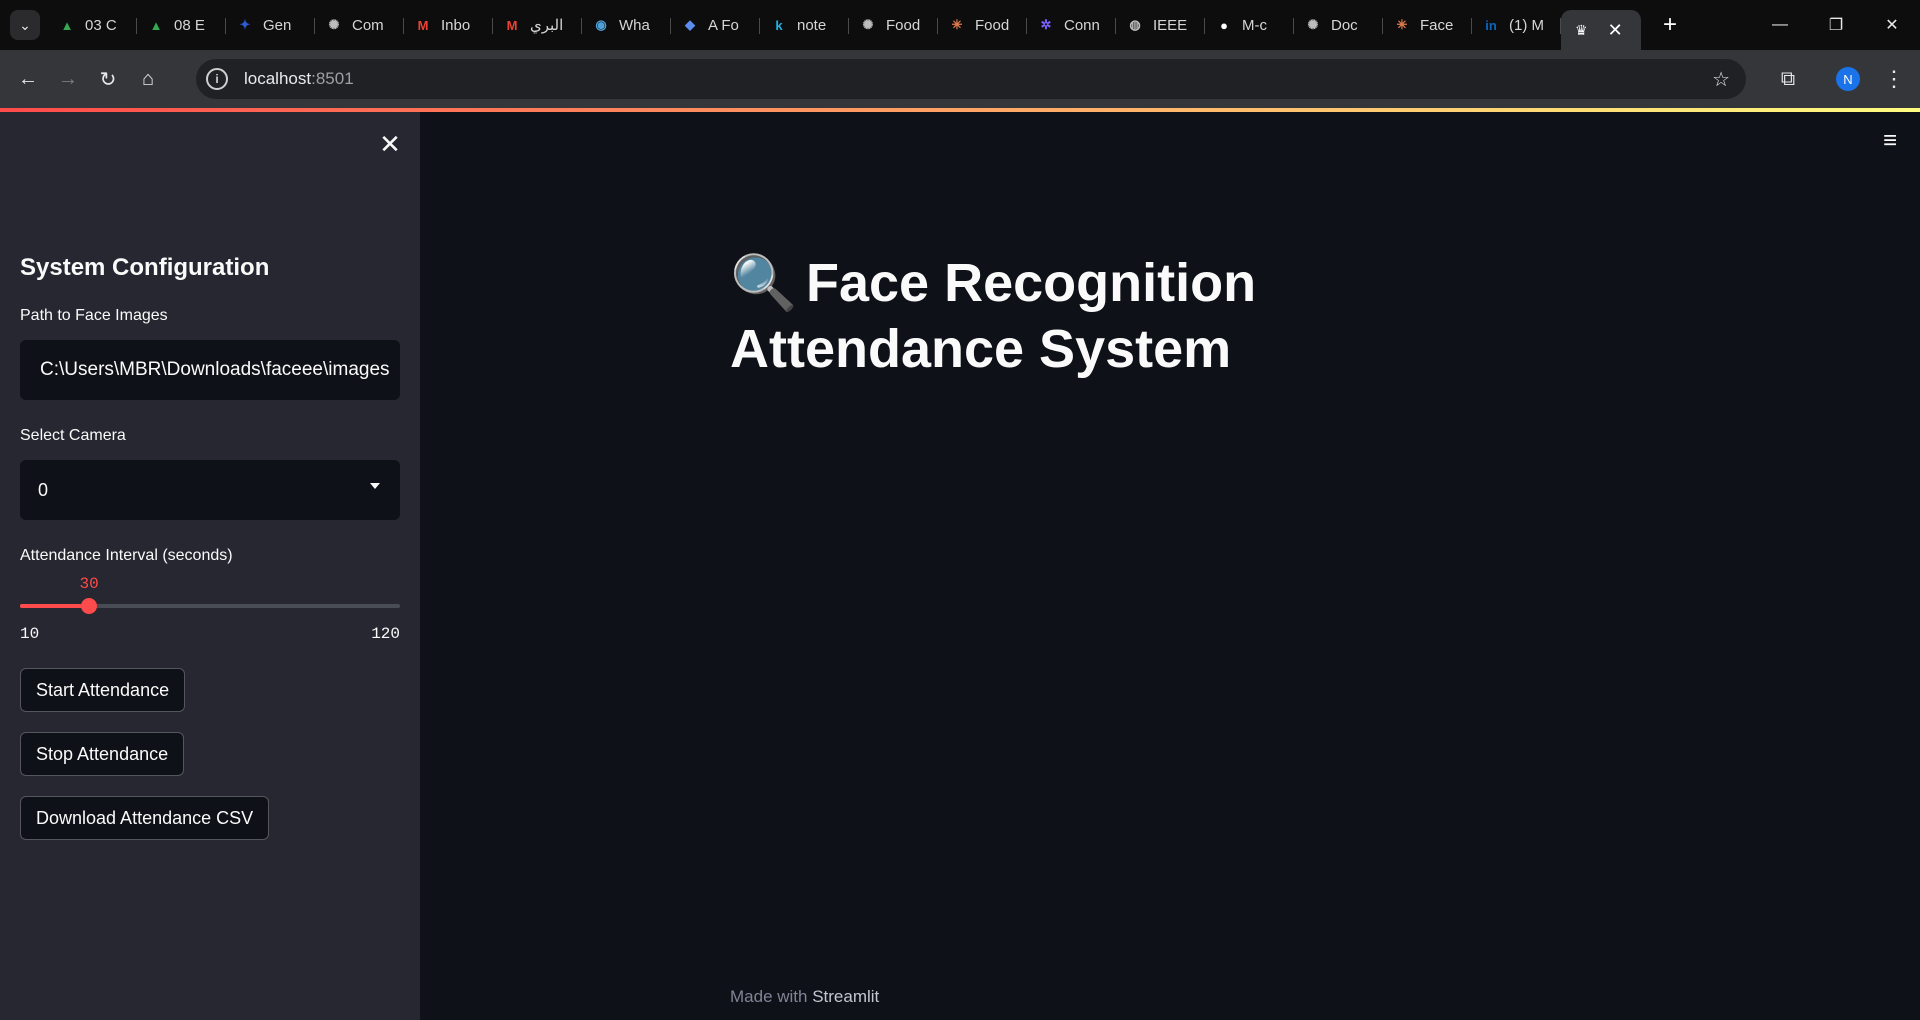 This screenshot has height=1020, width=1920. What do you see at coordinates (103, 690) in the screenshot?
I see `start-attendance-button: Start Attendance` at bounding box center [103, 690].